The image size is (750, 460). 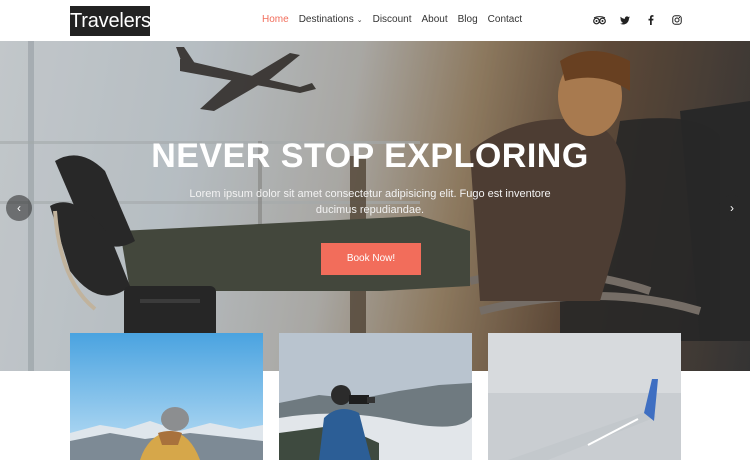 What do you see at coordinates (359, 20) in the screenshot?
I see `chevron-down-icon: ⌄` at bounding box center [359, 20].